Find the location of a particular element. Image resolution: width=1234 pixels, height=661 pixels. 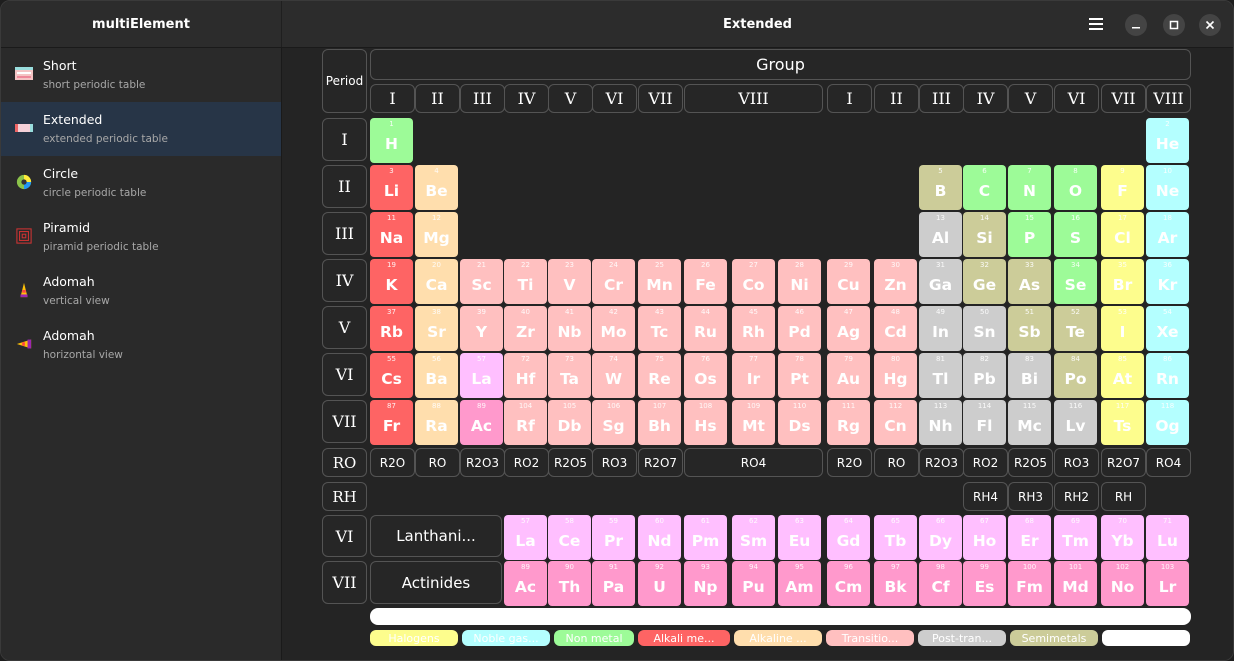

element-cell: 40 Zr is located at coordinates (525, 328).